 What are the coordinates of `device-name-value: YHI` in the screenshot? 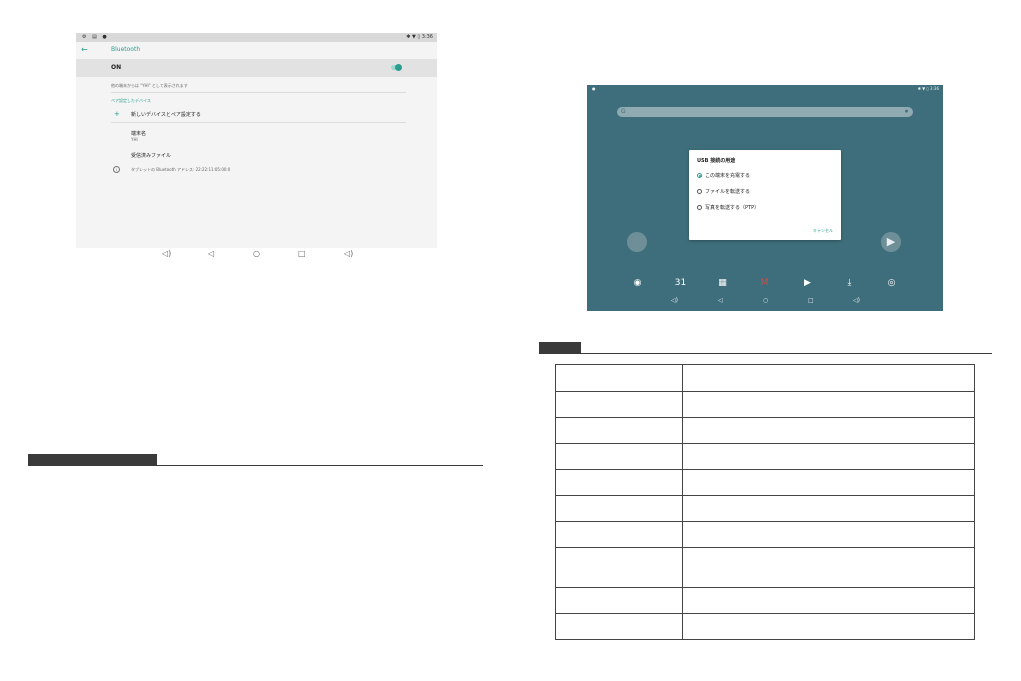 It's located at (134, 139).